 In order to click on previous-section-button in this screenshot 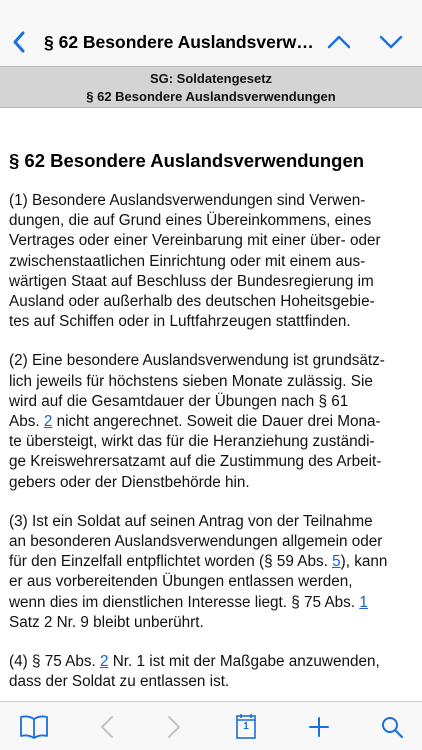, I will do `click(339, 42)`.